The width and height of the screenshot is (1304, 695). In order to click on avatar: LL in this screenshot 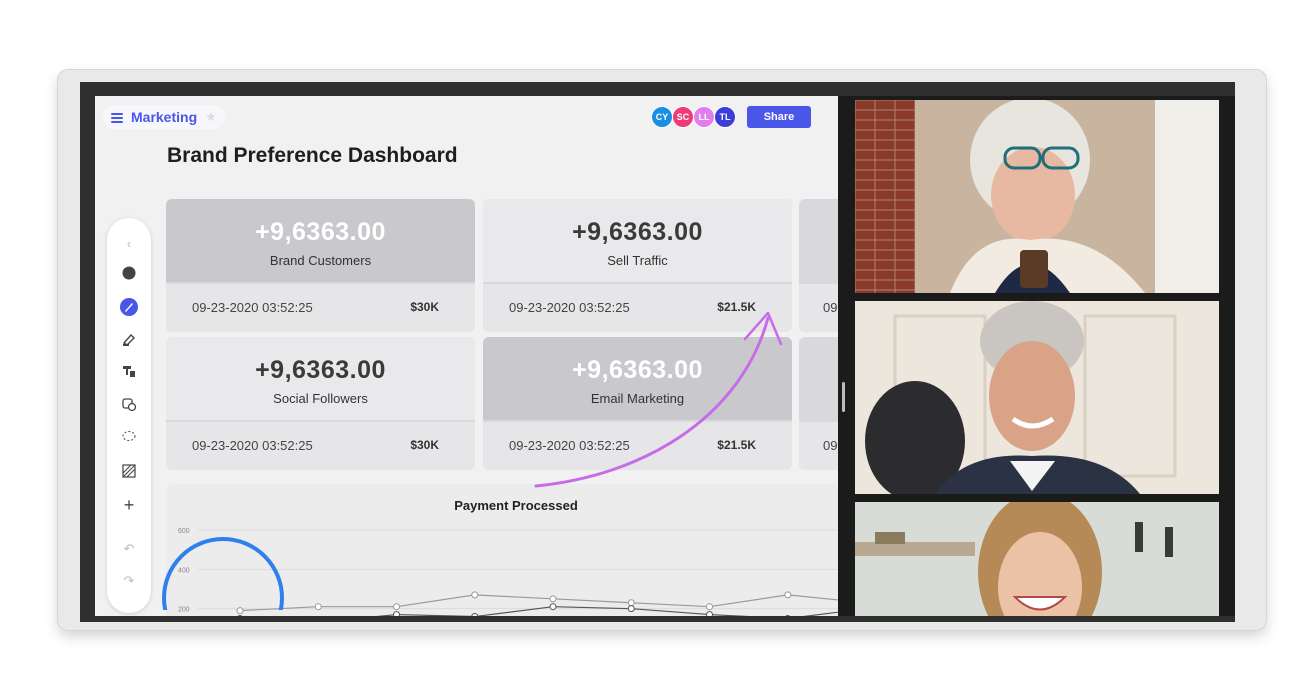, I will do `click(704, 117)`.